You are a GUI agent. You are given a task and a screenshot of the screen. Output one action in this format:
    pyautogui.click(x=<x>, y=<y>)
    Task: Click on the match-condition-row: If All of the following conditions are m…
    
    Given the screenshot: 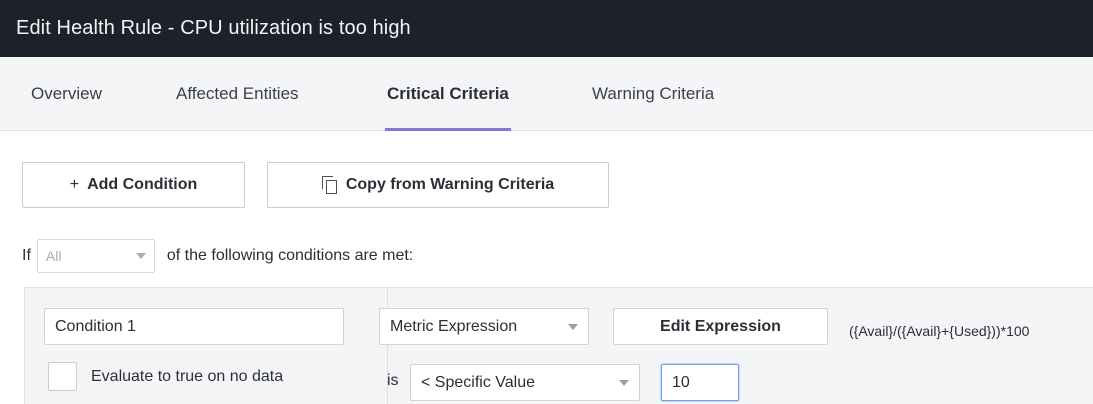 What is the action you would take?
    pyautogui.click(x=217, y=256)
    